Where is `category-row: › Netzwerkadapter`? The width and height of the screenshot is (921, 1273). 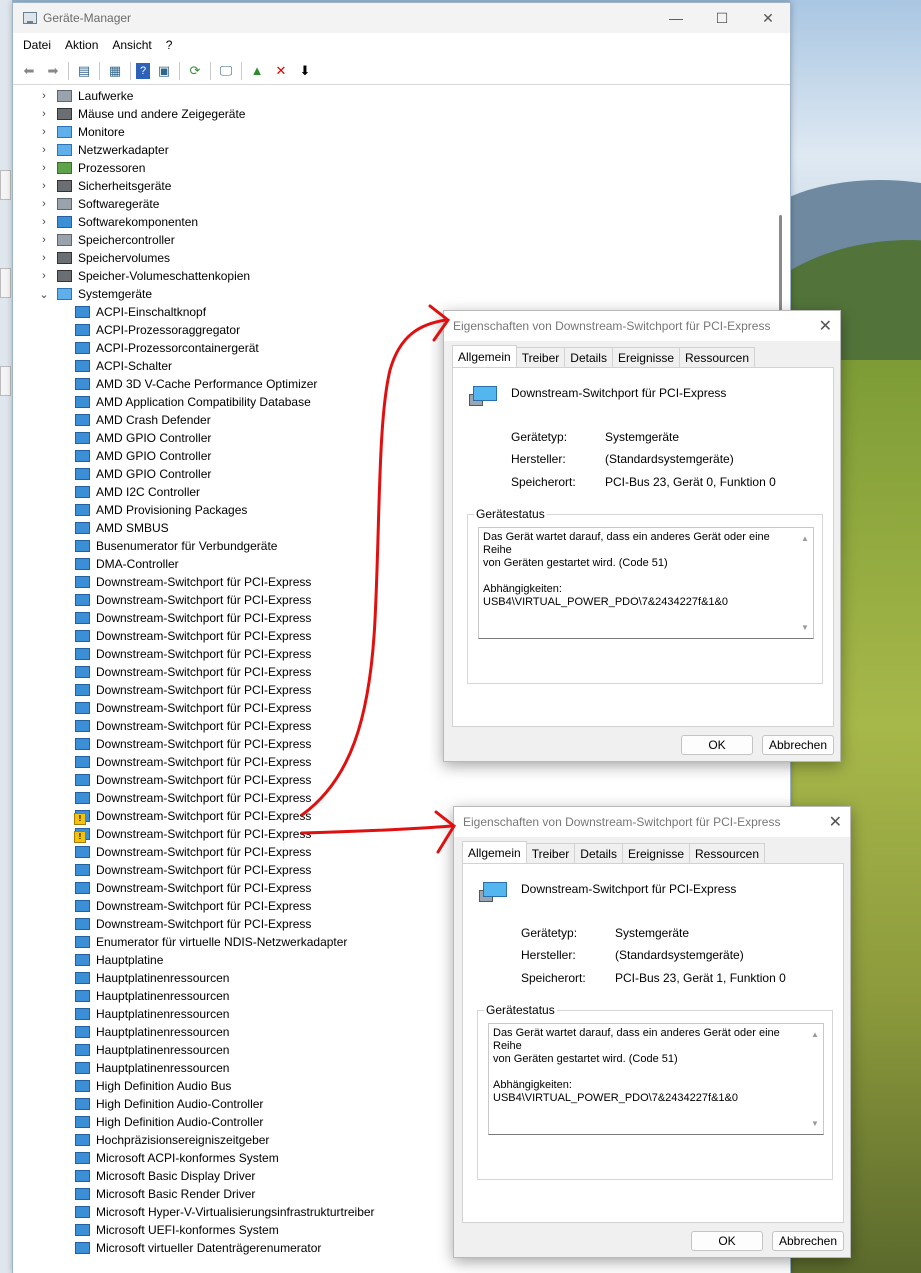 category-row: › Netzwerkadapter is located at coordinates (394, 150).